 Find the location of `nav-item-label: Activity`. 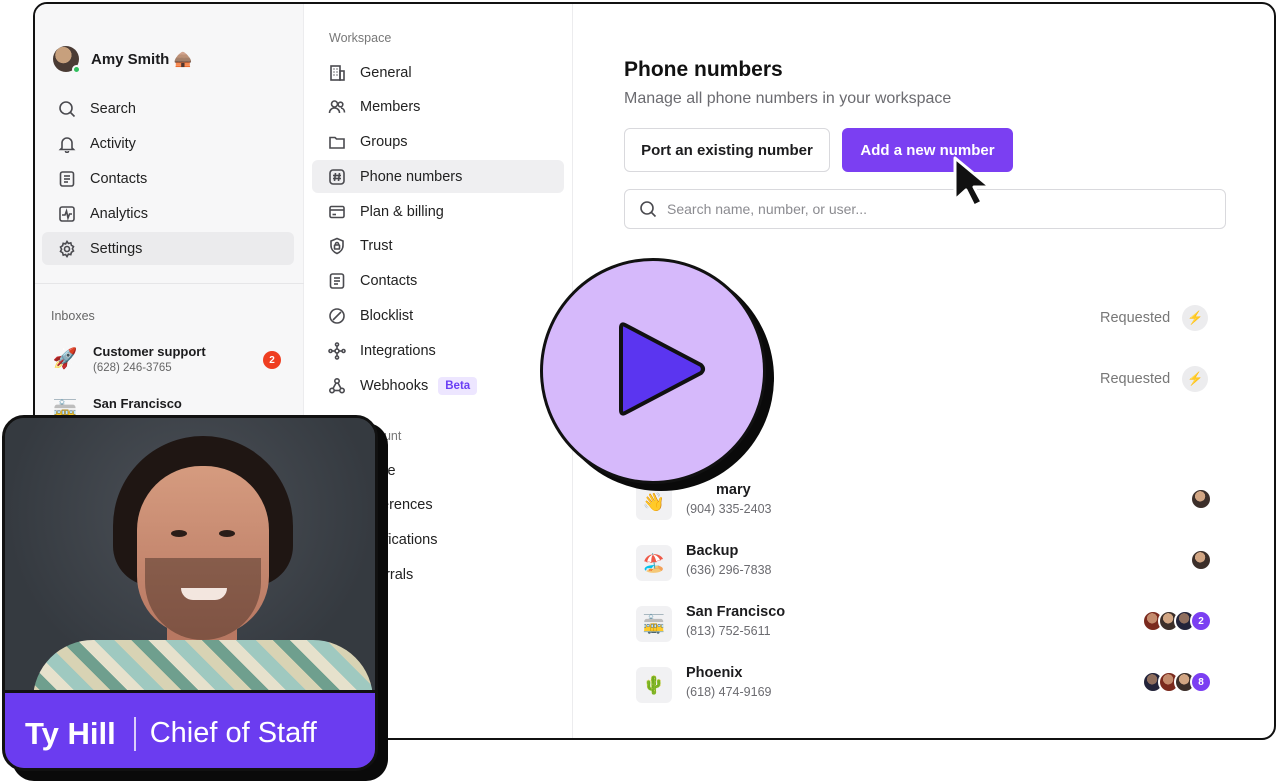

nav-item-label: Activity is located at coordinates (113, 143).